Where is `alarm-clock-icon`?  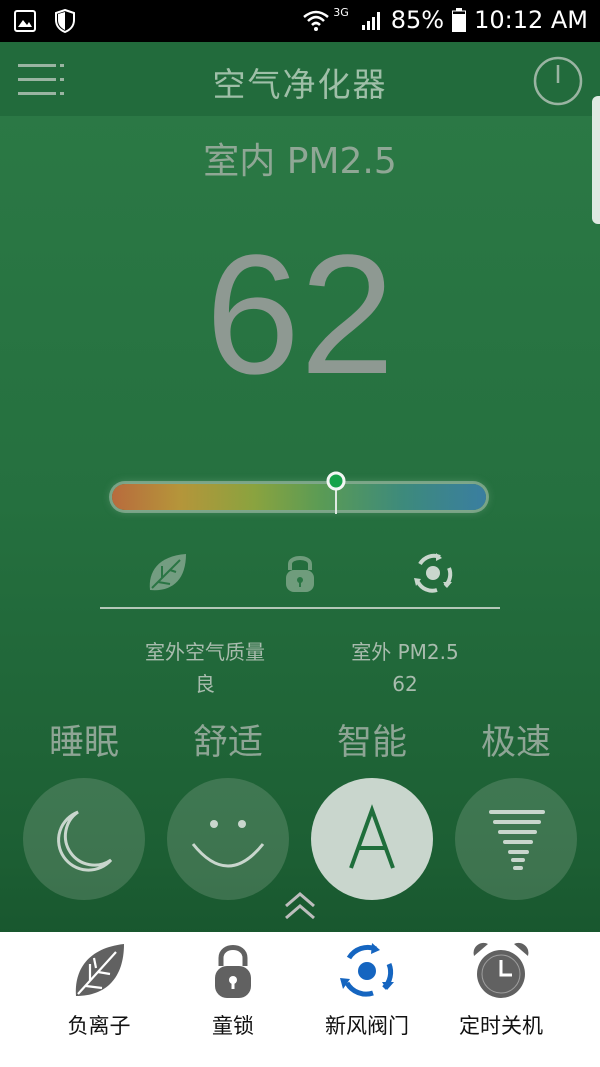
alarm-clock-icon is located at coordinates (501, 970).